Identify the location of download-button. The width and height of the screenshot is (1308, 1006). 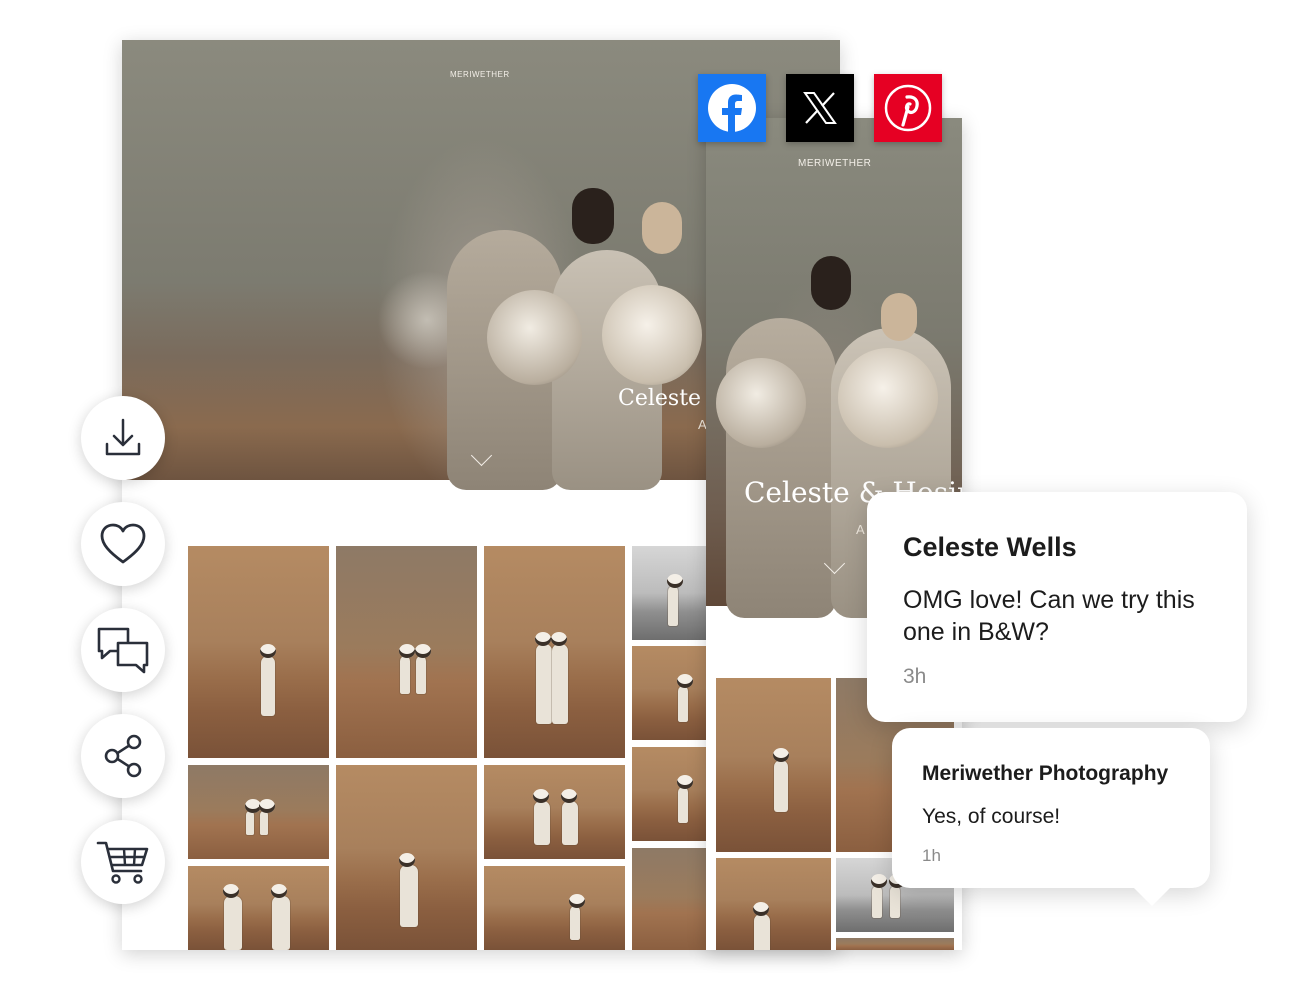
(123, 438).